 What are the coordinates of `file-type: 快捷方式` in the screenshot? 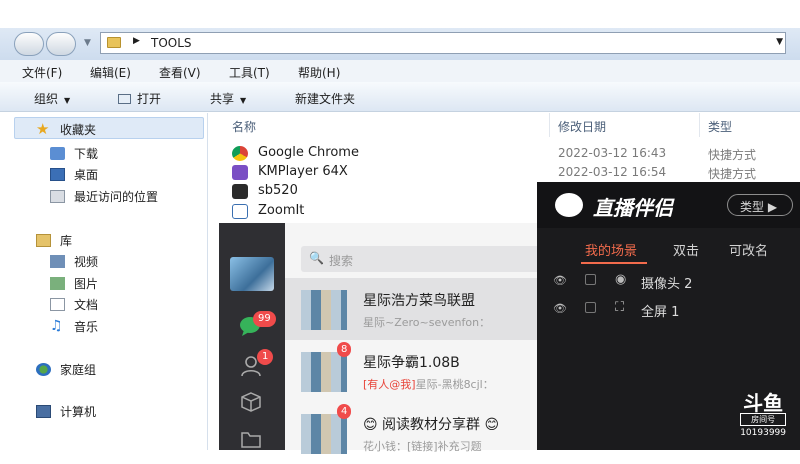 It's located at (732, 174).